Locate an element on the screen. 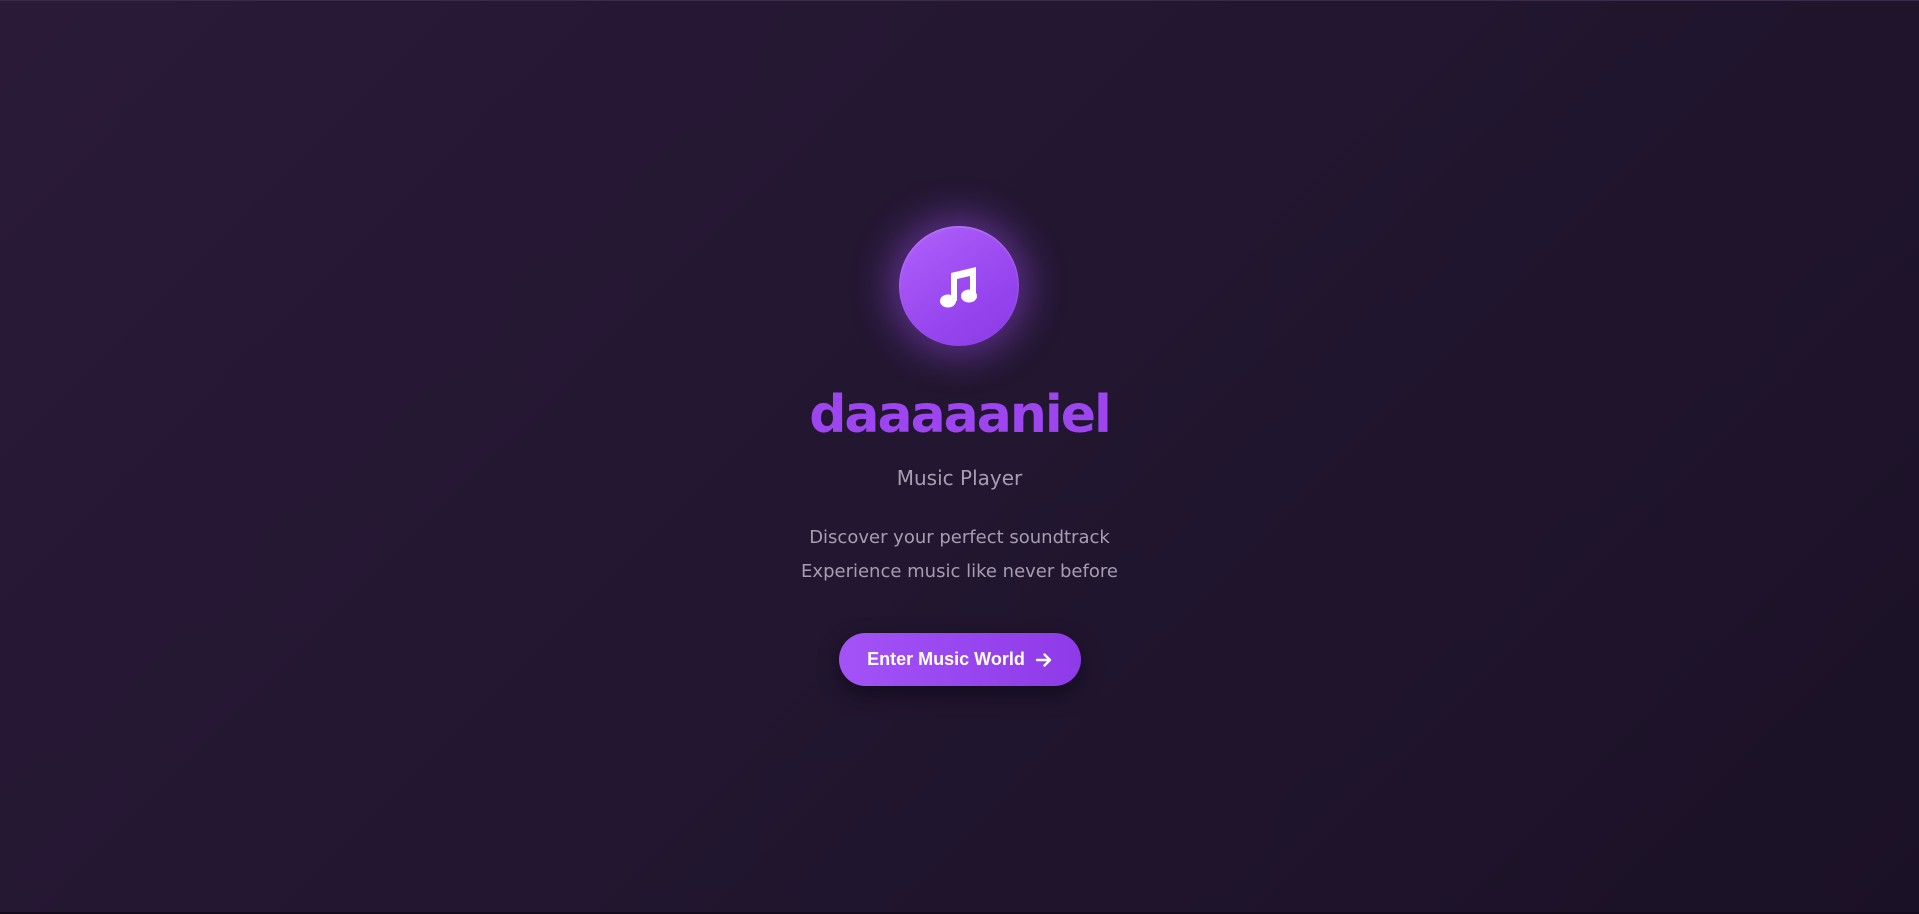 The image size is (1919, 914). logo-badge is located at coordinates (959, 286).